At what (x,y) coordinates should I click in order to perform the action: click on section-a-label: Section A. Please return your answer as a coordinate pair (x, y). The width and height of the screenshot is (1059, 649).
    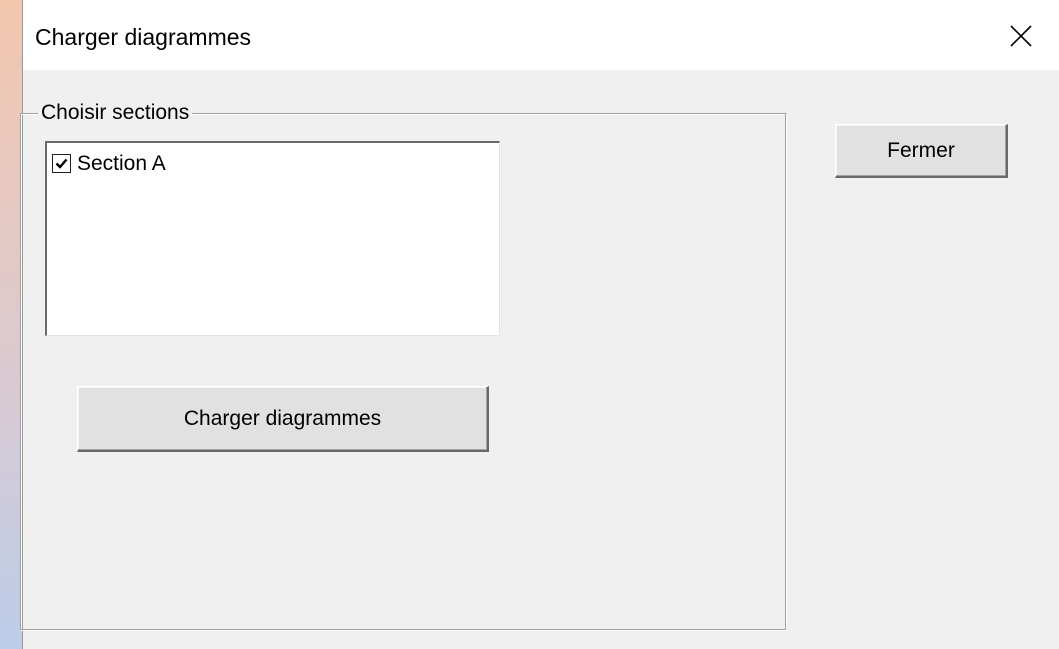
    Looking at the image, I should click on (121, 163).